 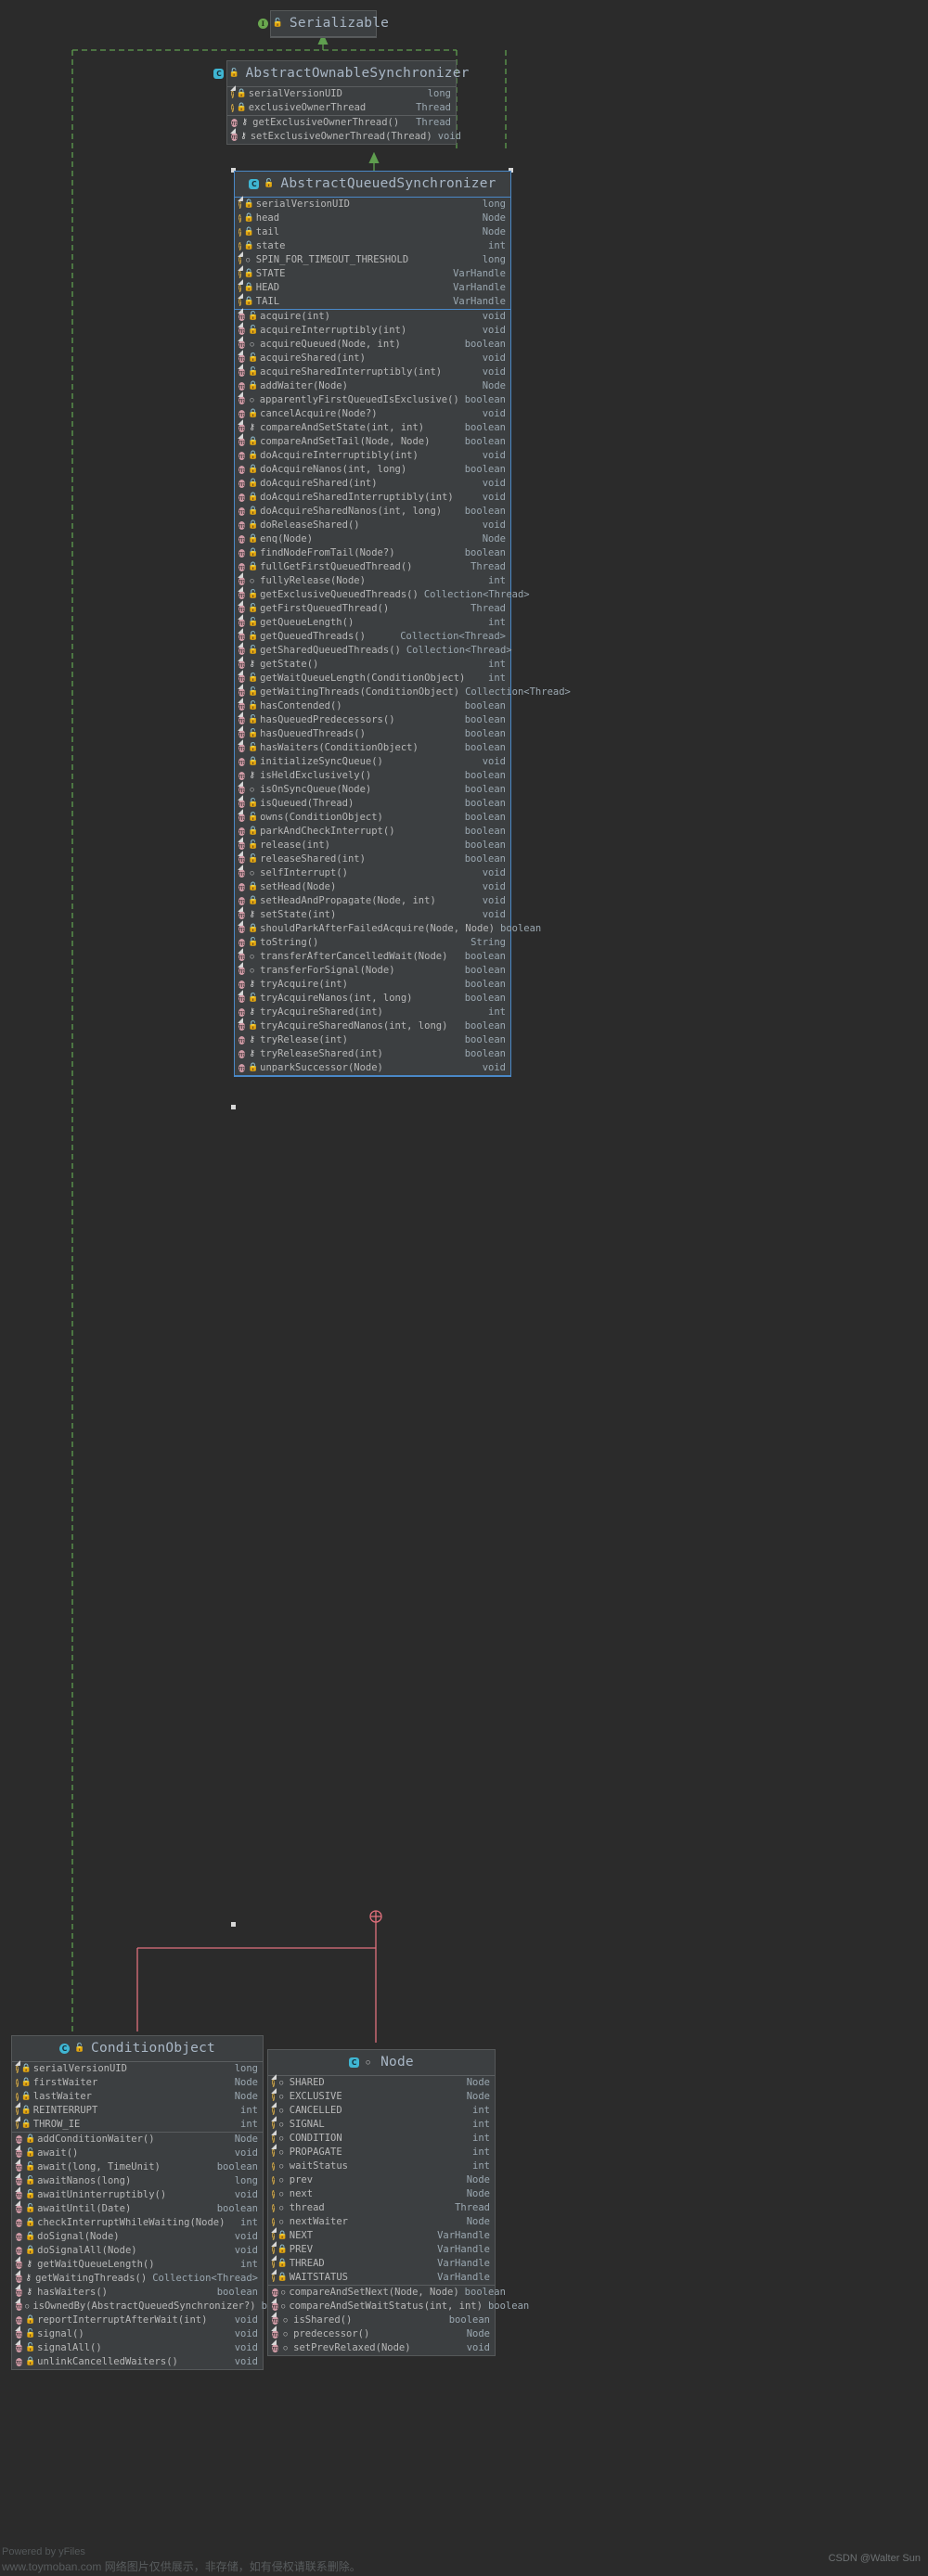 I want to click on member-row: m doAcquireSharedNanos(int, long) boolean, so click(x=373, y=512).